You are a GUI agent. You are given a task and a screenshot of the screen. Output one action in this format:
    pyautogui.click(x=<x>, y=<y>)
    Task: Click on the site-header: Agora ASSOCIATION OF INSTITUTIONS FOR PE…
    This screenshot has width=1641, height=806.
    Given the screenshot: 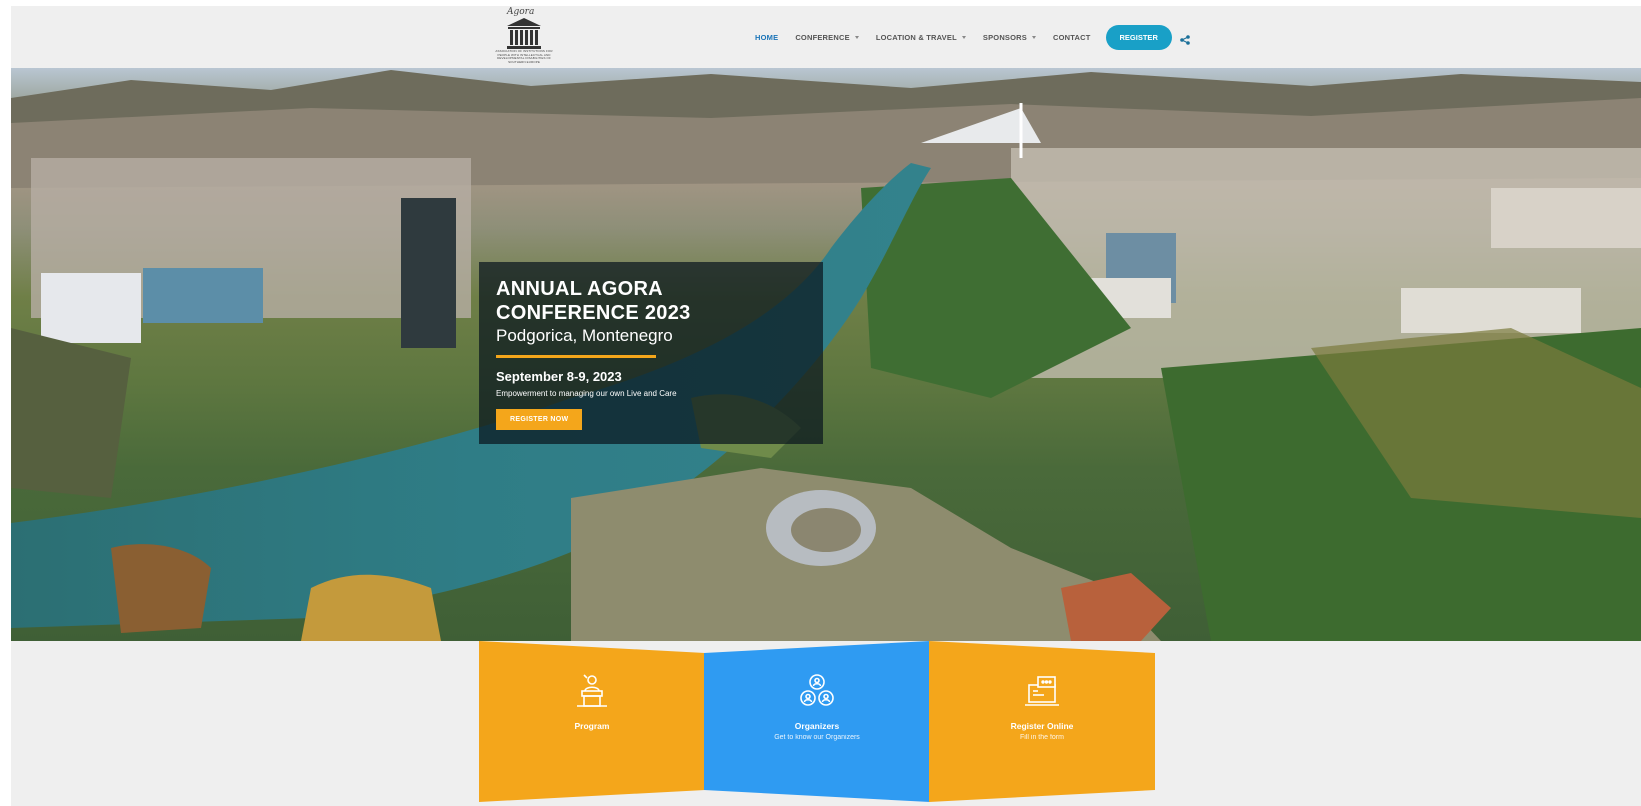 What is the action you would take?
    pyautogui.click(x=826, y=37)
    